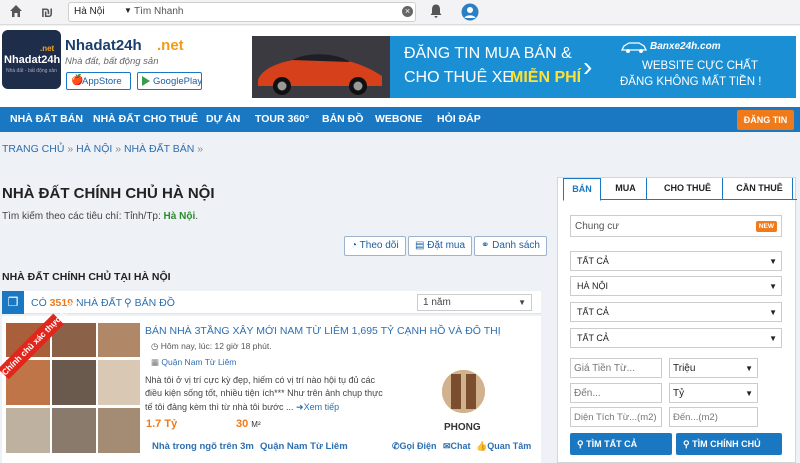  I want to click on subscribe-label: Đặt mua, so click(446, 245).